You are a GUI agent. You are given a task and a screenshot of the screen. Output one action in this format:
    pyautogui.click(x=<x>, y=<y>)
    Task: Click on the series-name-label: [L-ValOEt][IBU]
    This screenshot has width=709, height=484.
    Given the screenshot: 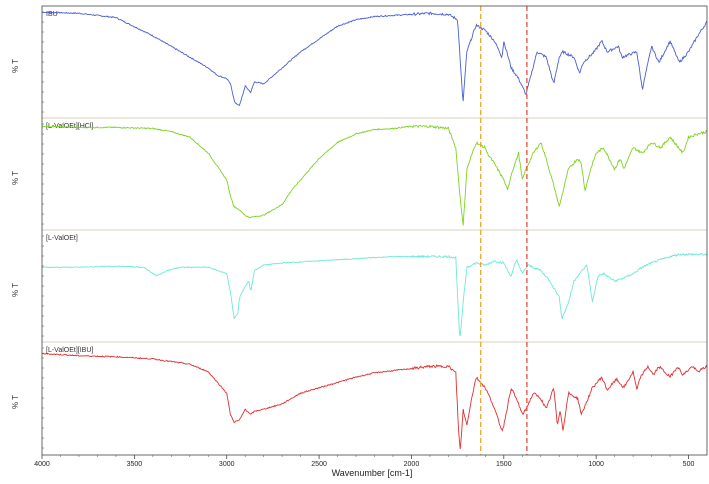 What is the action you would take?
    pyautogui.click(x=69, y=350)
    